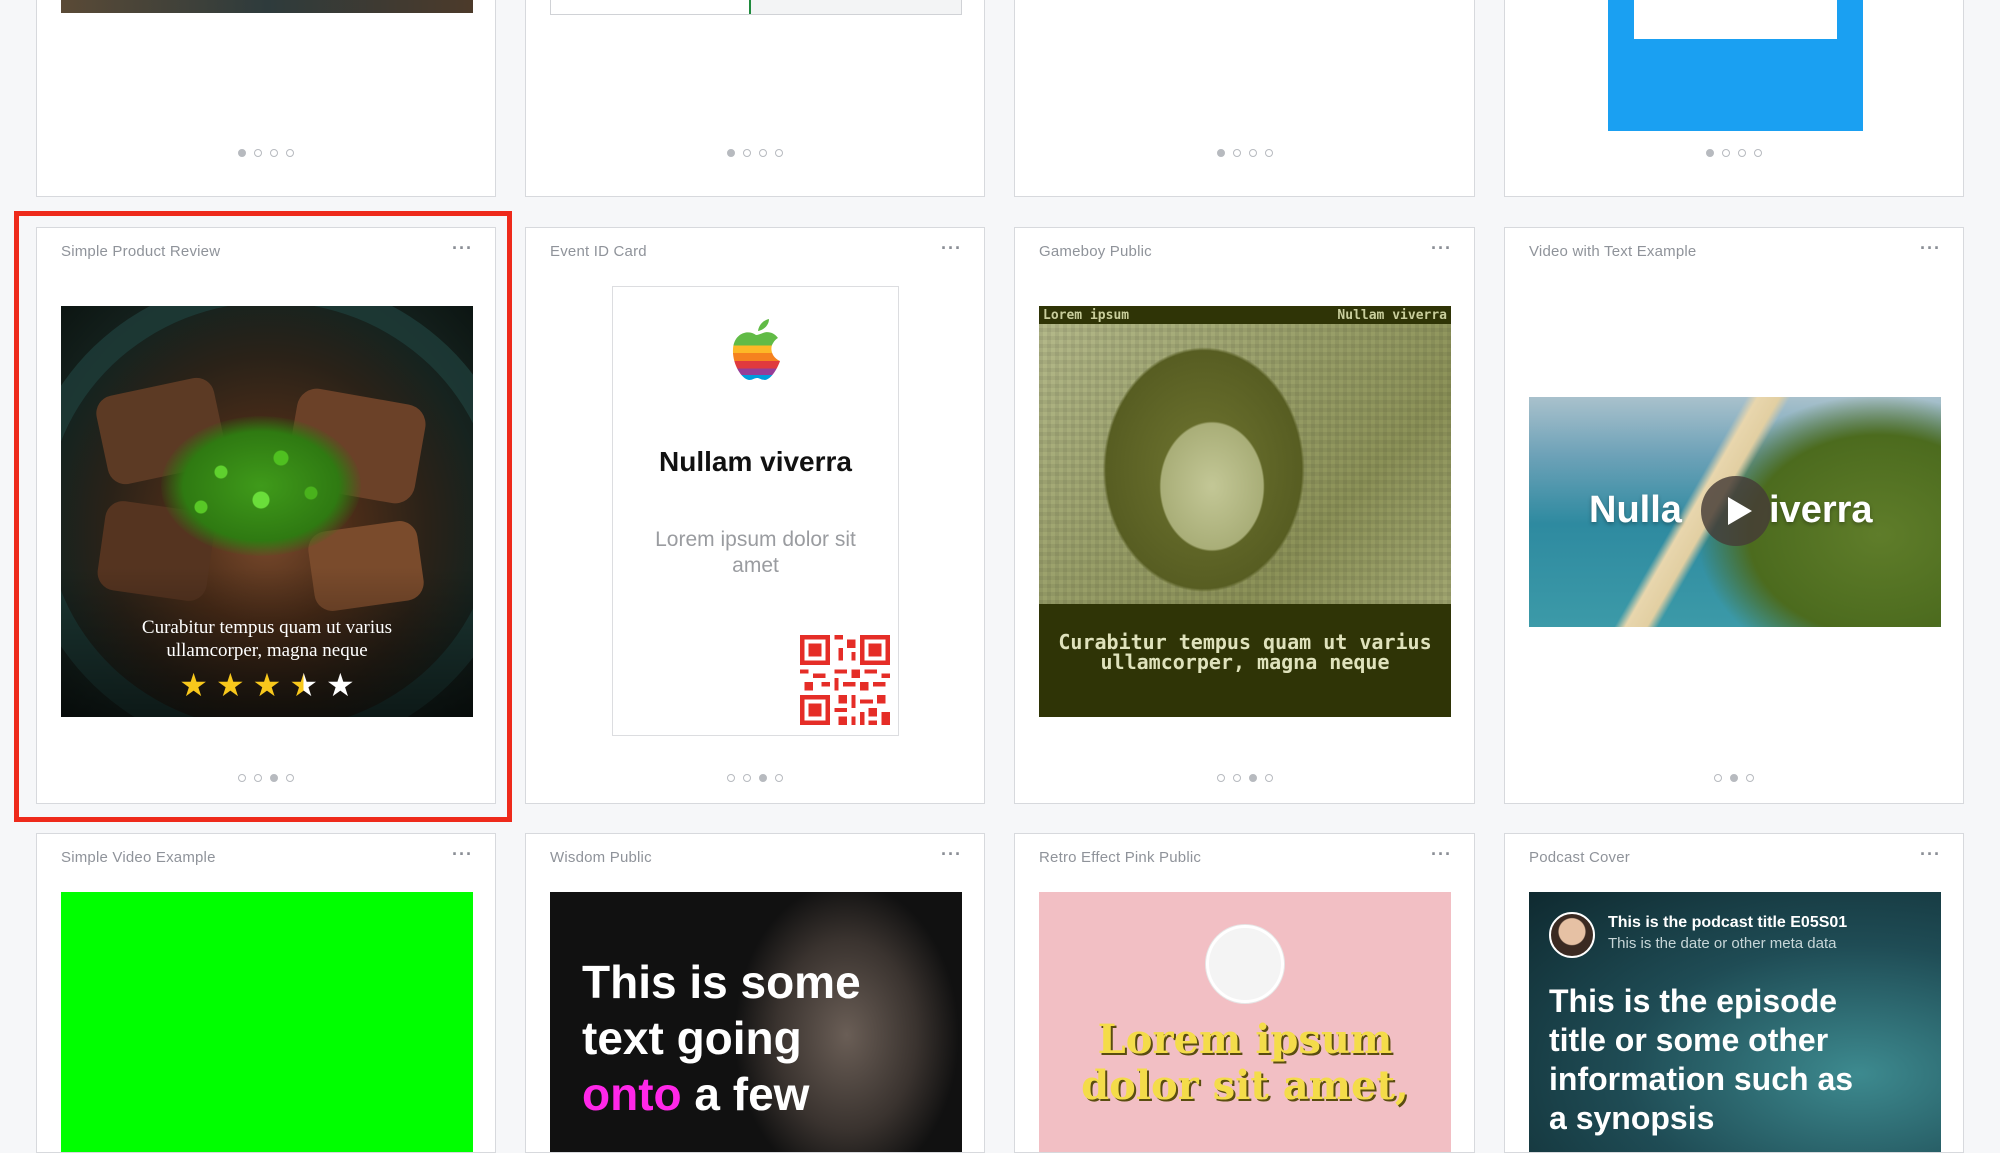 Image resolution: width=2000 pixels, height=1153 pixels. Describe the element at coordinates (755, 552) in the screenshot. I see `attendee-subtitle: Lorem ipsum dolor sit amet` at that location.